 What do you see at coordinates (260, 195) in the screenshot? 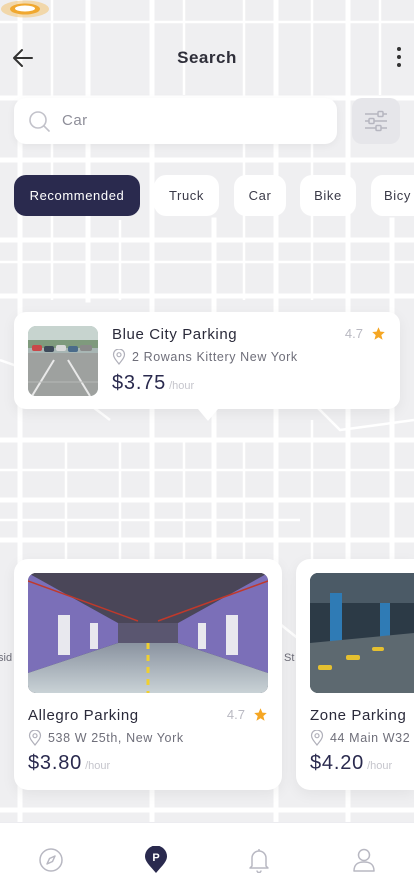
I see `chip-car: Car` at bounding box center [260, 195].